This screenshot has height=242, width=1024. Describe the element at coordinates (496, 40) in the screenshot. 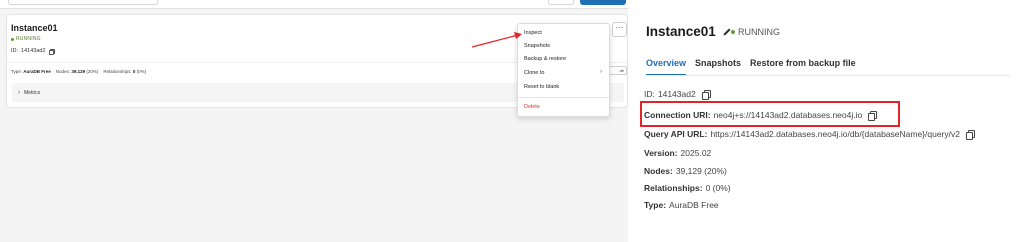

I see `annotation-arrow-icon` at that location.